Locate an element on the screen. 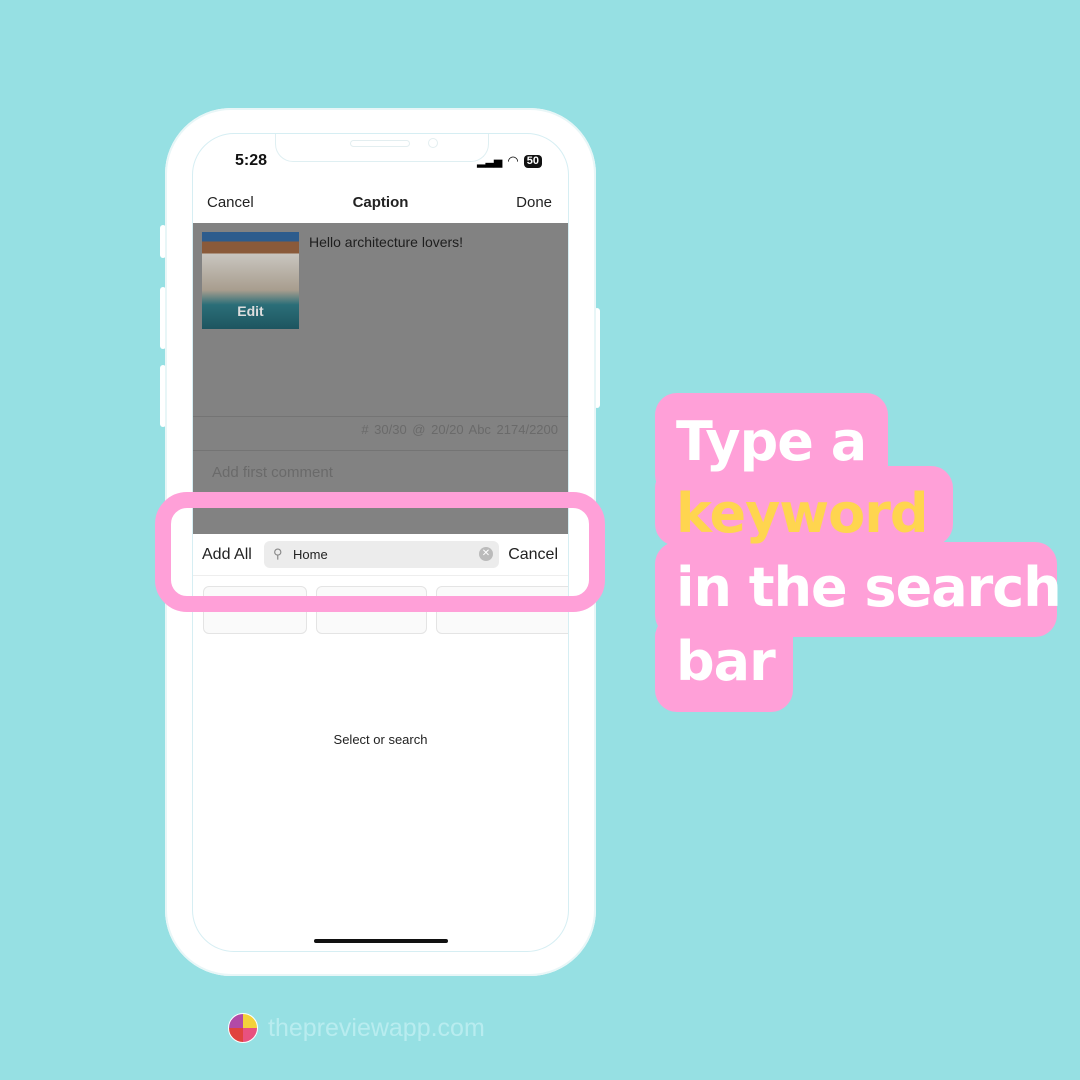 The height and width of the screenshot is (1080, 1080). callout-keyword: keyword is located at coordinates (802, 513).